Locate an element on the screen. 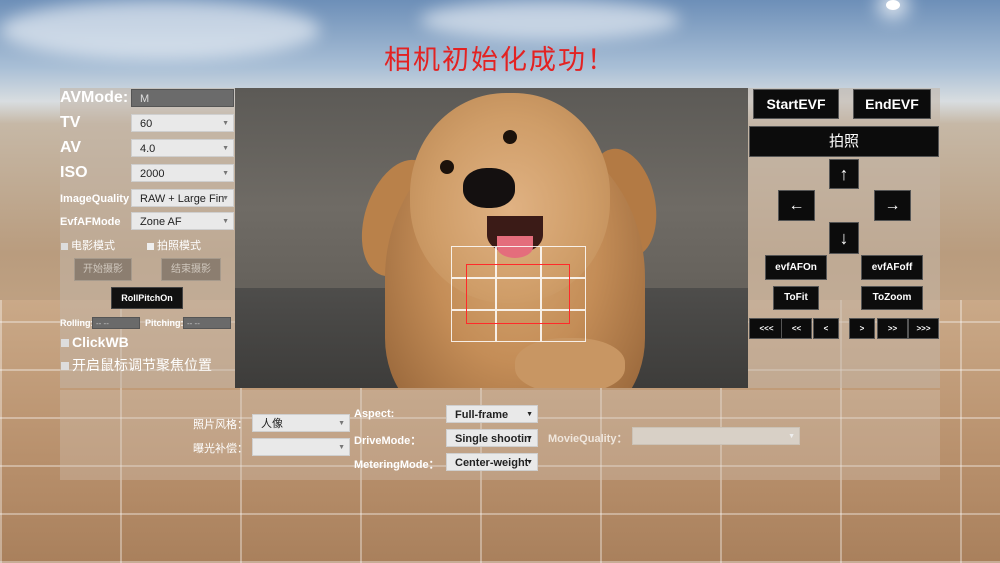 The height and width of the screenshot is (563, 1000). end-evf-button: EndEVF is located at coordinates (892, 104).